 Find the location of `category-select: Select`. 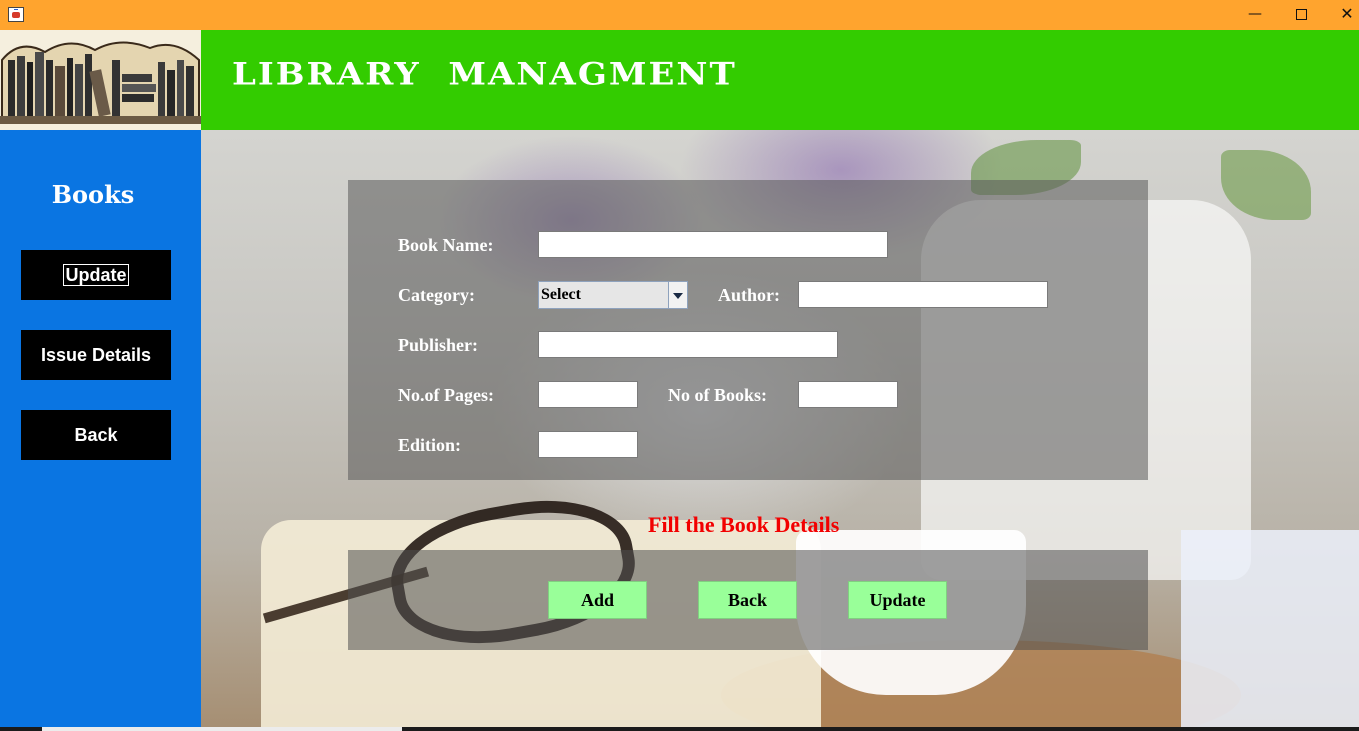

category-select: Select is located at coordinates (613, 295).